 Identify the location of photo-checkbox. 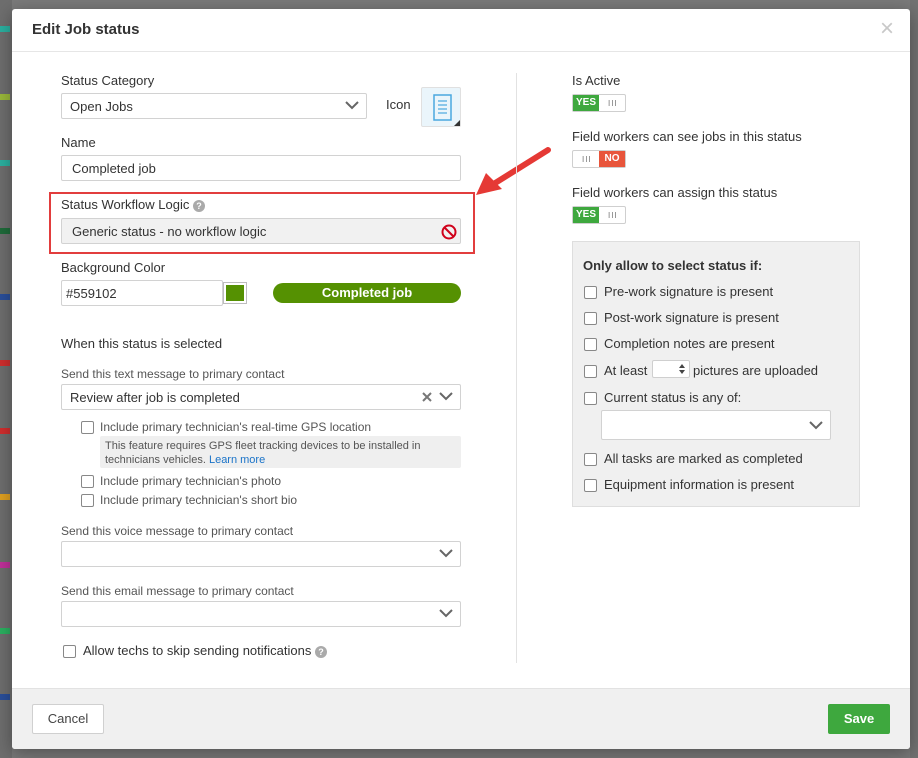
(87, 481).